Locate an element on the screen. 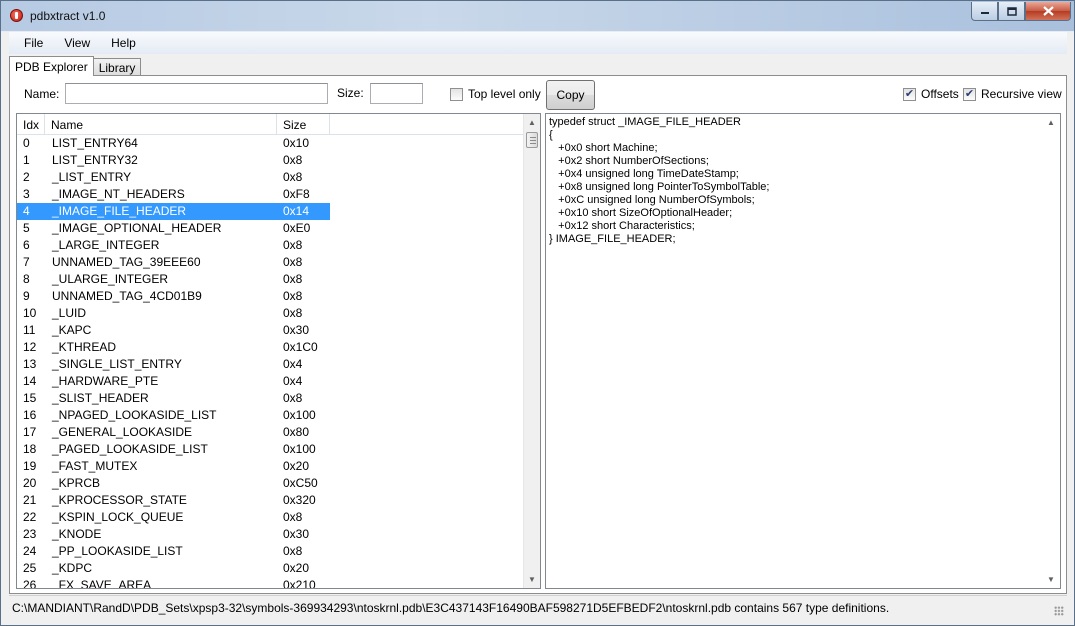 This screenshot has width=1075, height=626. code-line: +0xC unsigned long NumberOfSymbols; is located at coordinates (652, 200).